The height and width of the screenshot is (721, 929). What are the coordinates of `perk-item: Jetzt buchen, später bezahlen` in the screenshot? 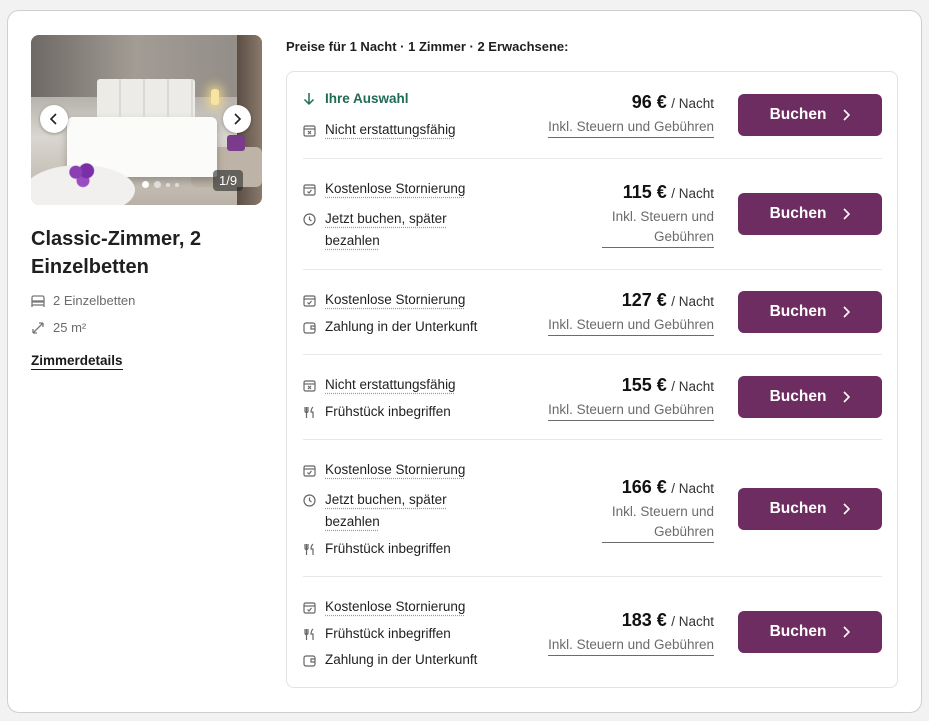 It's located at (384, 230).